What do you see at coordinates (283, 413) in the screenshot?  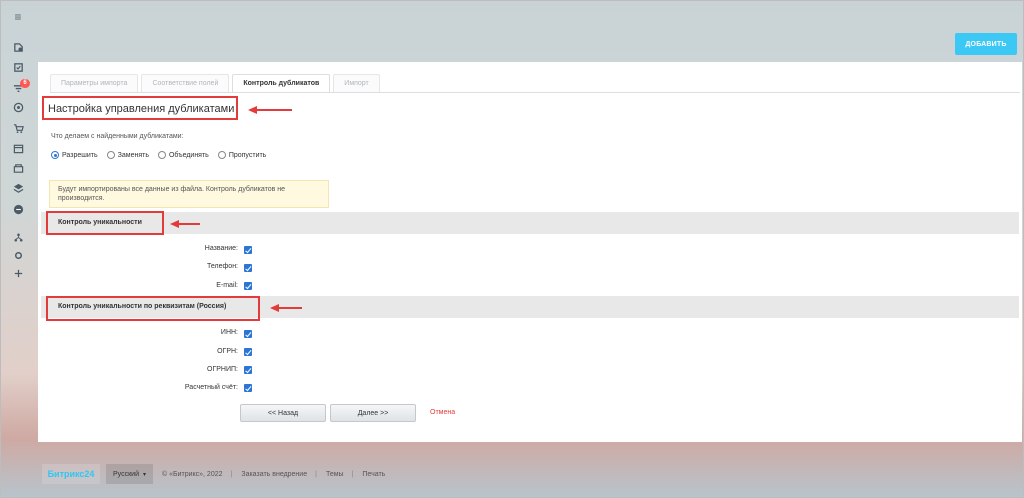 I see `back-button: << Назад` at bounding box center [283, 413].